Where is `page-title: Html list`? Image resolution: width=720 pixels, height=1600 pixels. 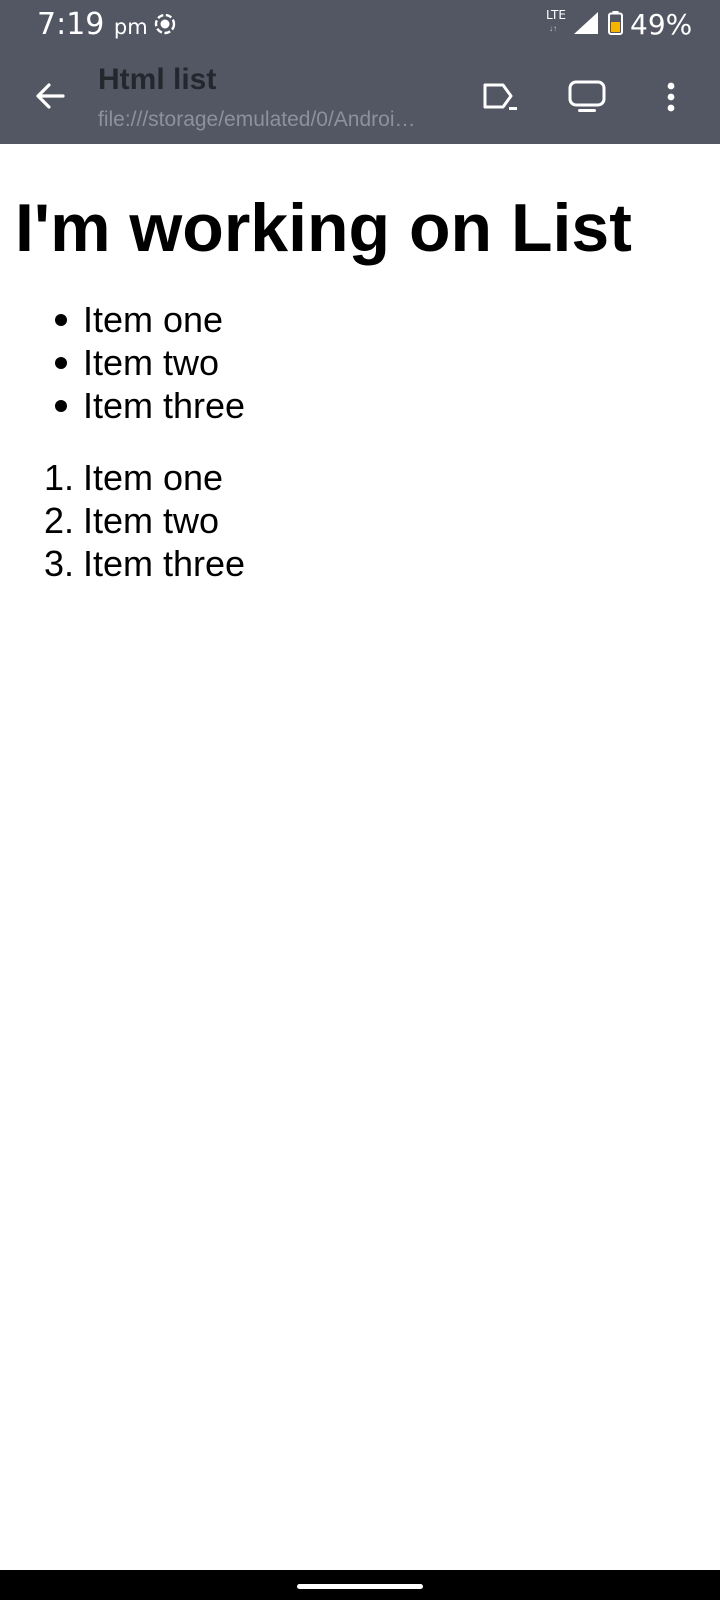
page-title: Html list is located at coordinates (157, 79).